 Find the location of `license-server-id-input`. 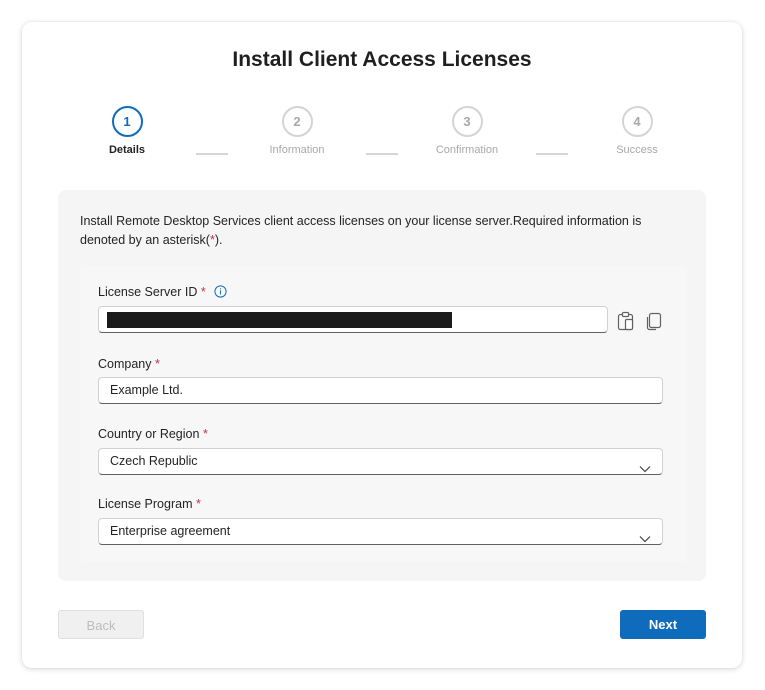

license-server-id-input is located at coordinates (353, 319).